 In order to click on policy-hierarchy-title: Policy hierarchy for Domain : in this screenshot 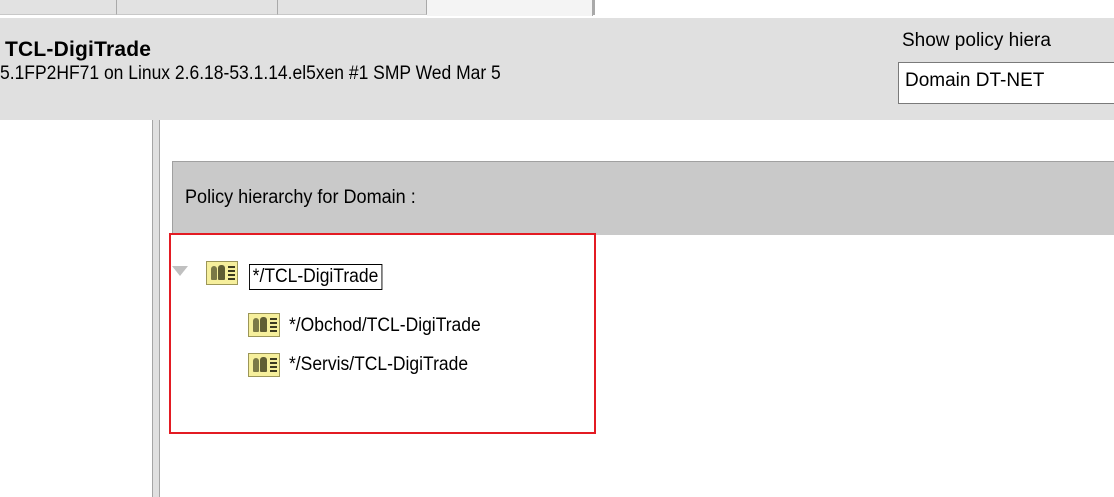, I will do `click(300, 197)`.